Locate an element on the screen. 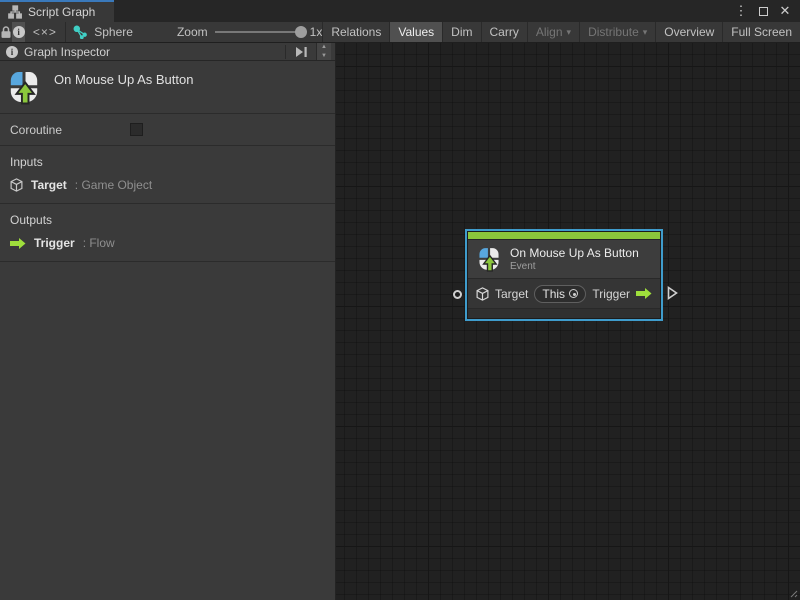  output-connection-port is located at coordinates (672, 293).